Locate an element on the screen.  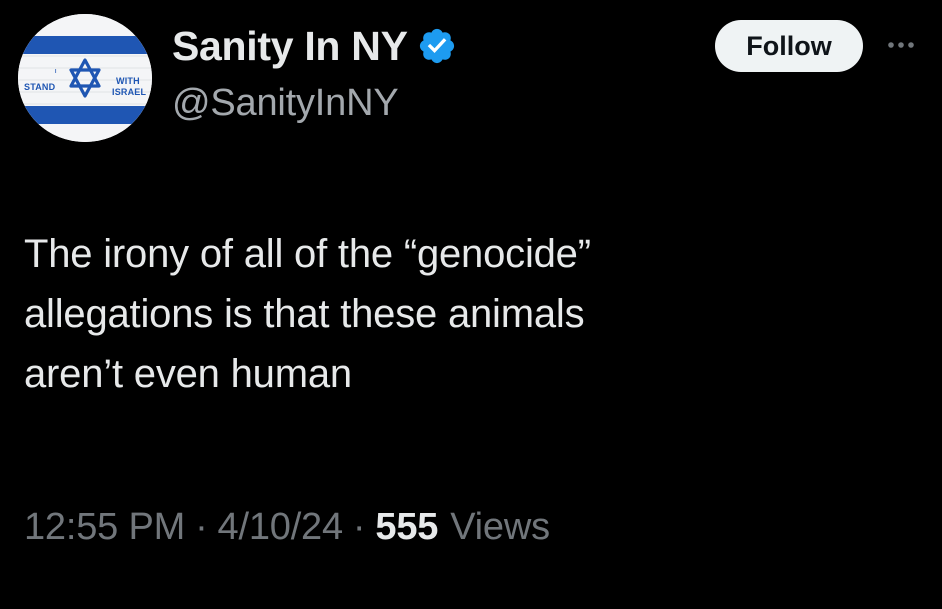
verified-badge-icon is located at coordinates (437, 46).